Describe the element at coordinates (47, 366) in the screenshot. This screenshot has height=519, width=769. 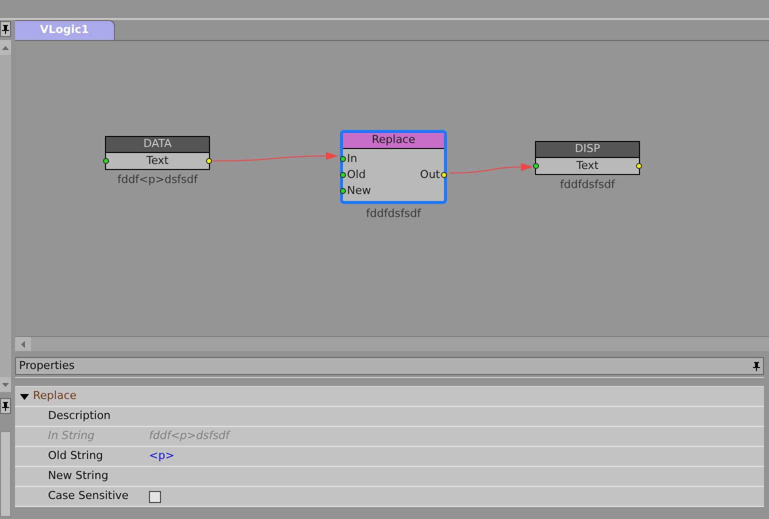
I see `panel-title: Properties` at that location.